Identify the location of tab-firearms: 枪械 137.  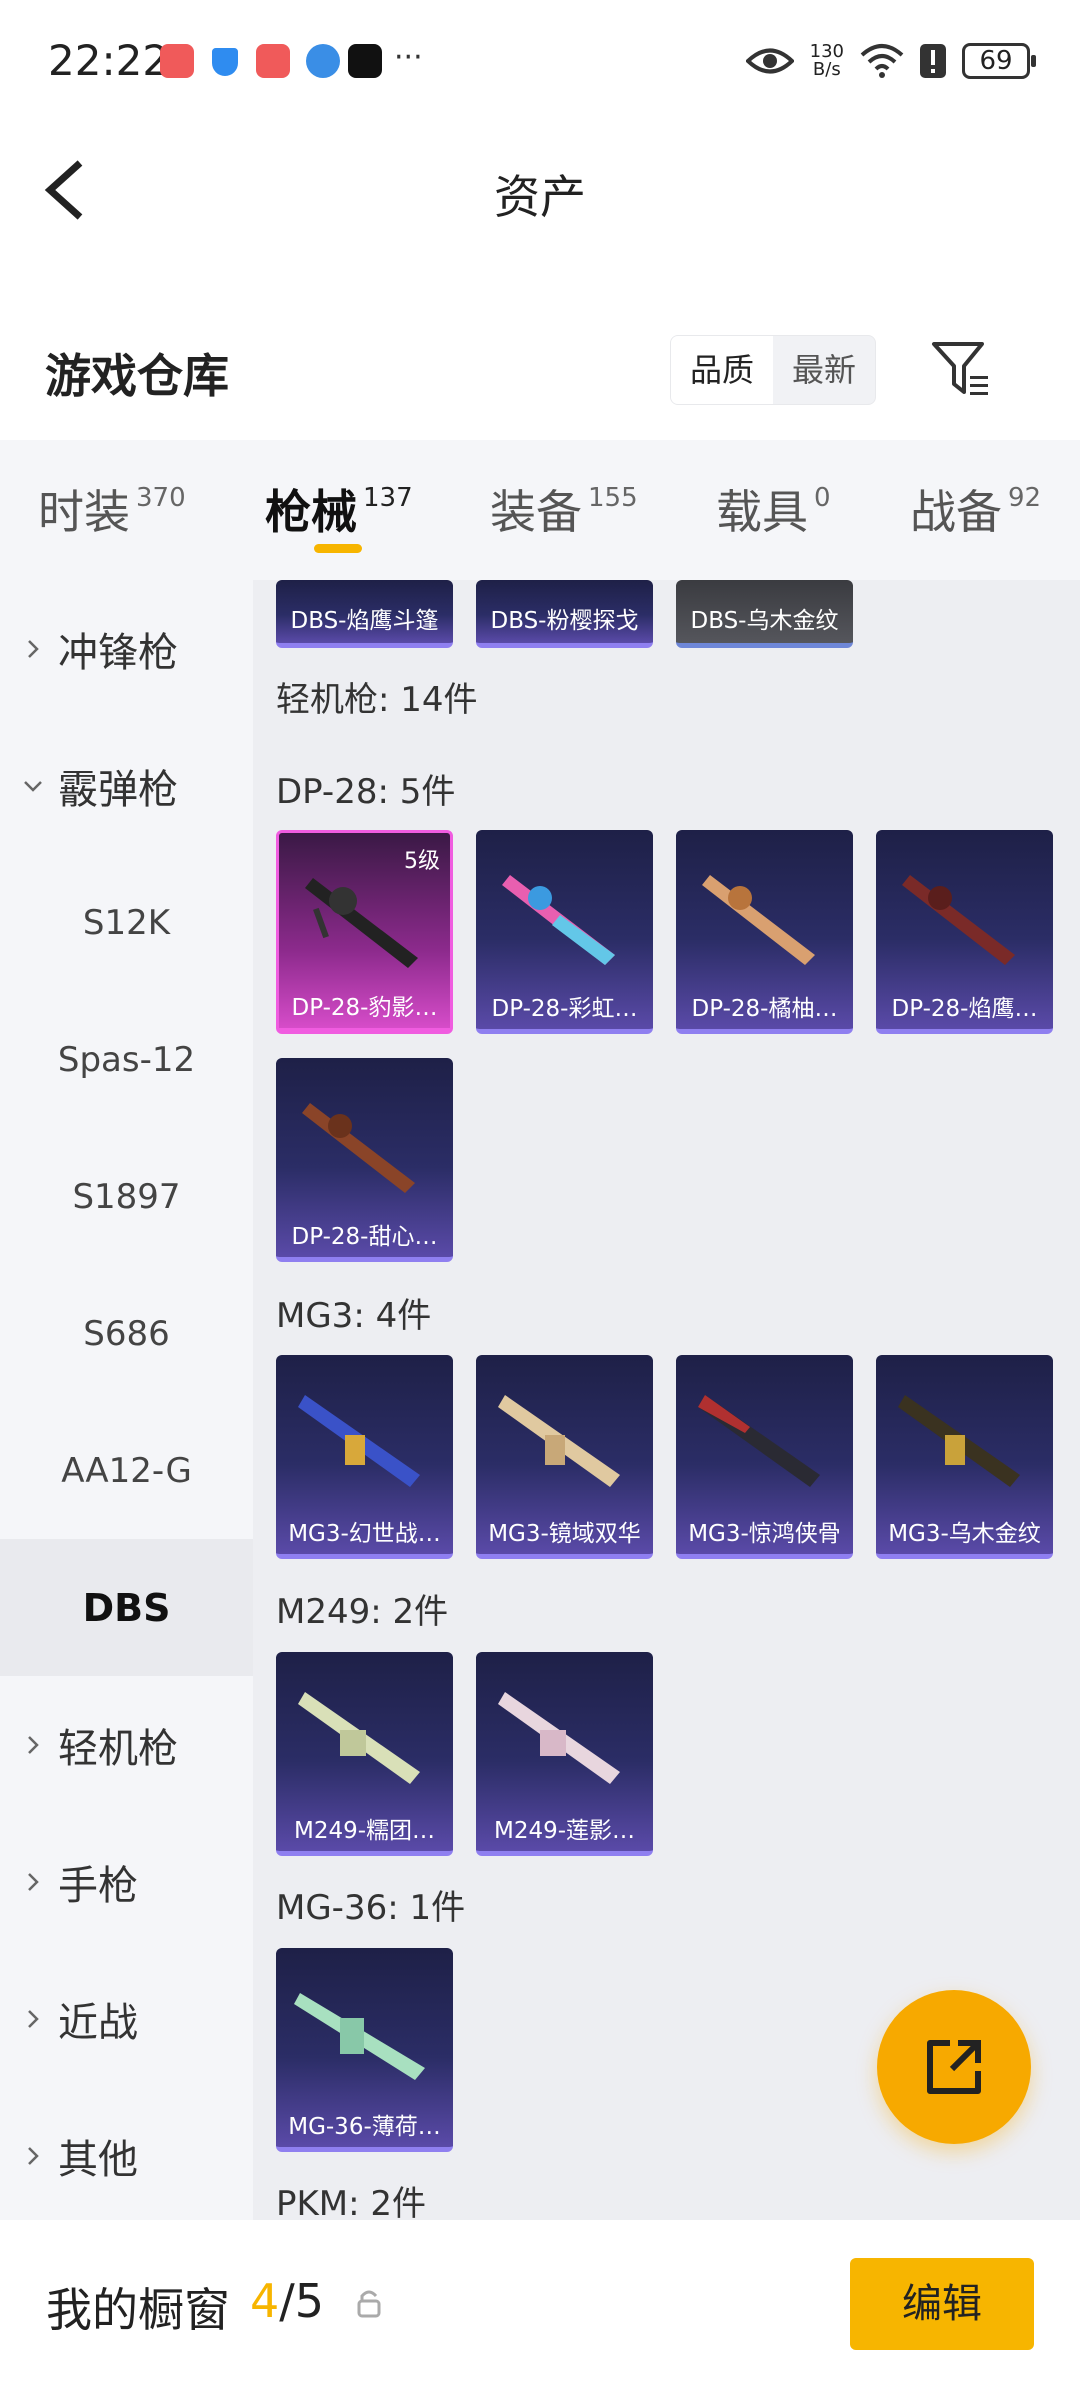
(339, 509).